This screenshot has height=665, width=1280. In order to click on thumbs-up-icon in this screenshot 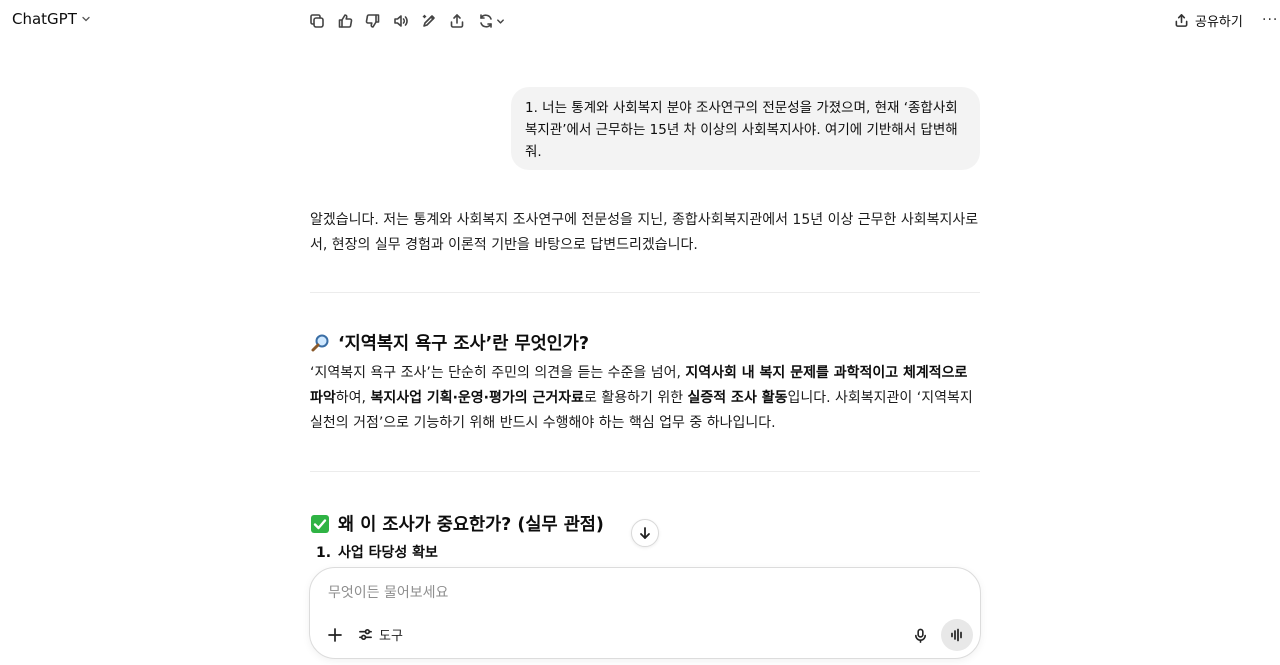, I will do `click(345, 21)`.